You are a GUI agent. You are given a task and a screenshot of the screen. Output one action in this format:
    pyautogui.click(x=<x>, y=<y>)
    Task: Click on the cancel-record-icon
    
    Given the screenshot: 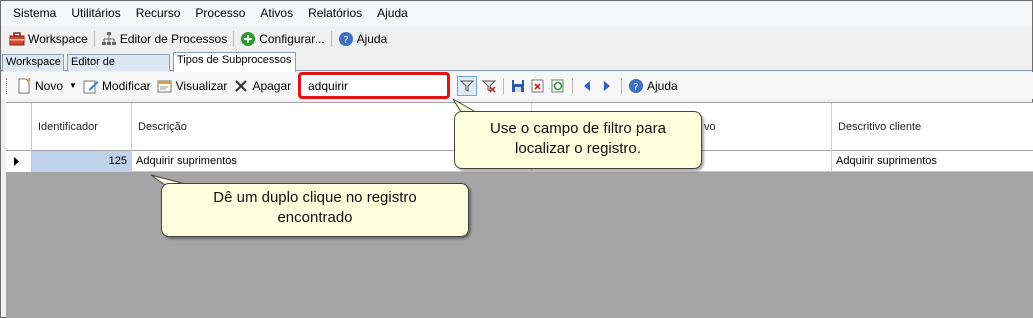 What is the action you would take?
    pyautogui.click(x=538, y=86)
    